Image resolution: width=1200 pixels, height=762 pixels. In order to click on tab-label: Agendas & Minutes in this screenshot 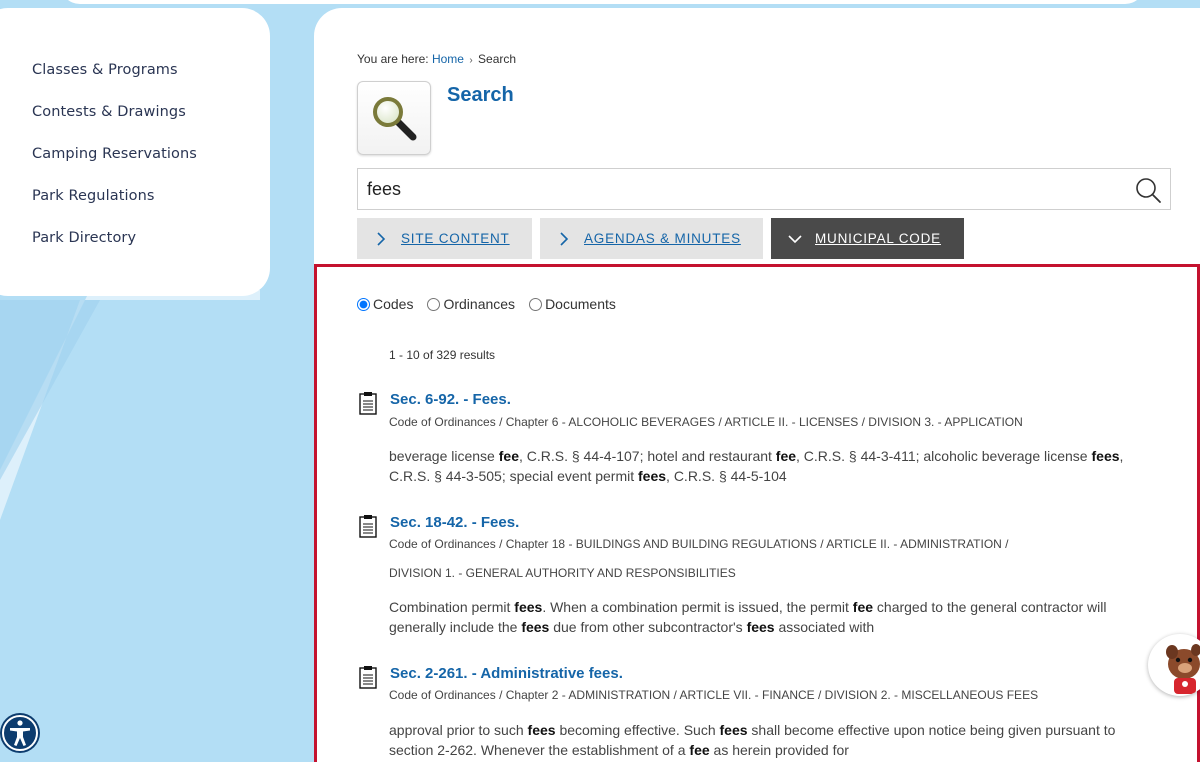, I will do `click(662, 238)`.